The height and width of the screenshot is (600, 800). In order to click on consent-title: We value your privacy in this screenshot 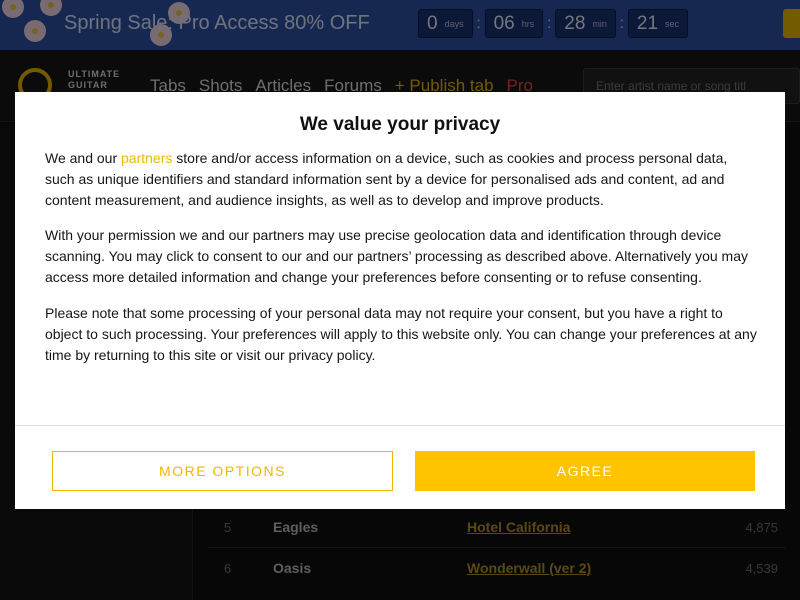, I will do `click(400, 124)`.